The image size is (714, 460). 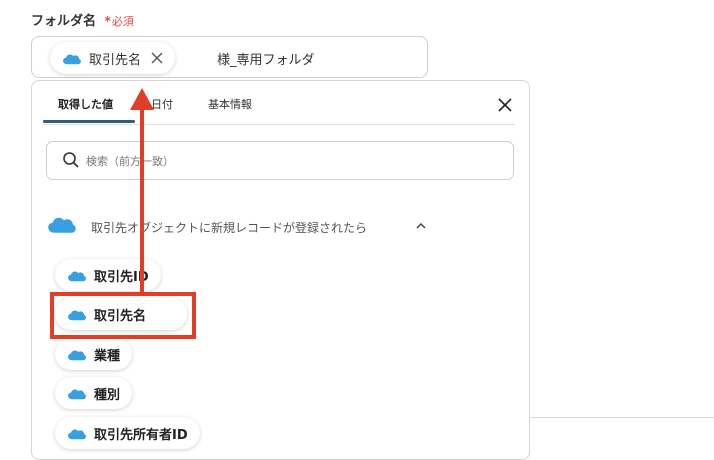 I want to click on chip-label: 取引先名, so click(x=115, y=60).